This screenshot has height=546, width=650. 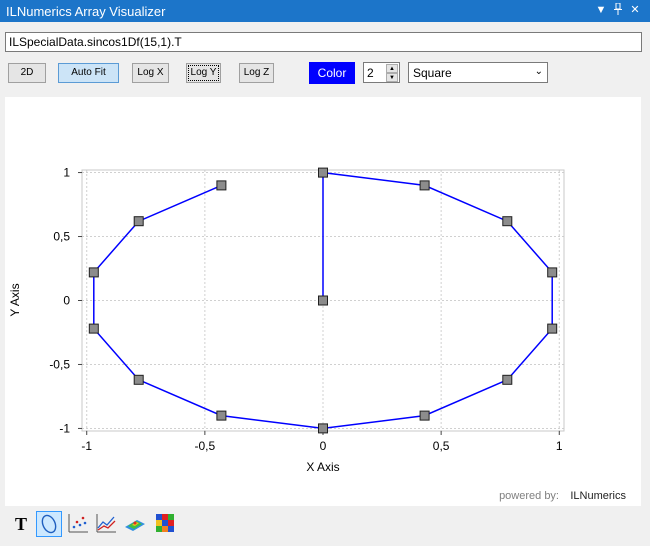 I want to click on surface-plot-icon, so click(x=136, y=524).